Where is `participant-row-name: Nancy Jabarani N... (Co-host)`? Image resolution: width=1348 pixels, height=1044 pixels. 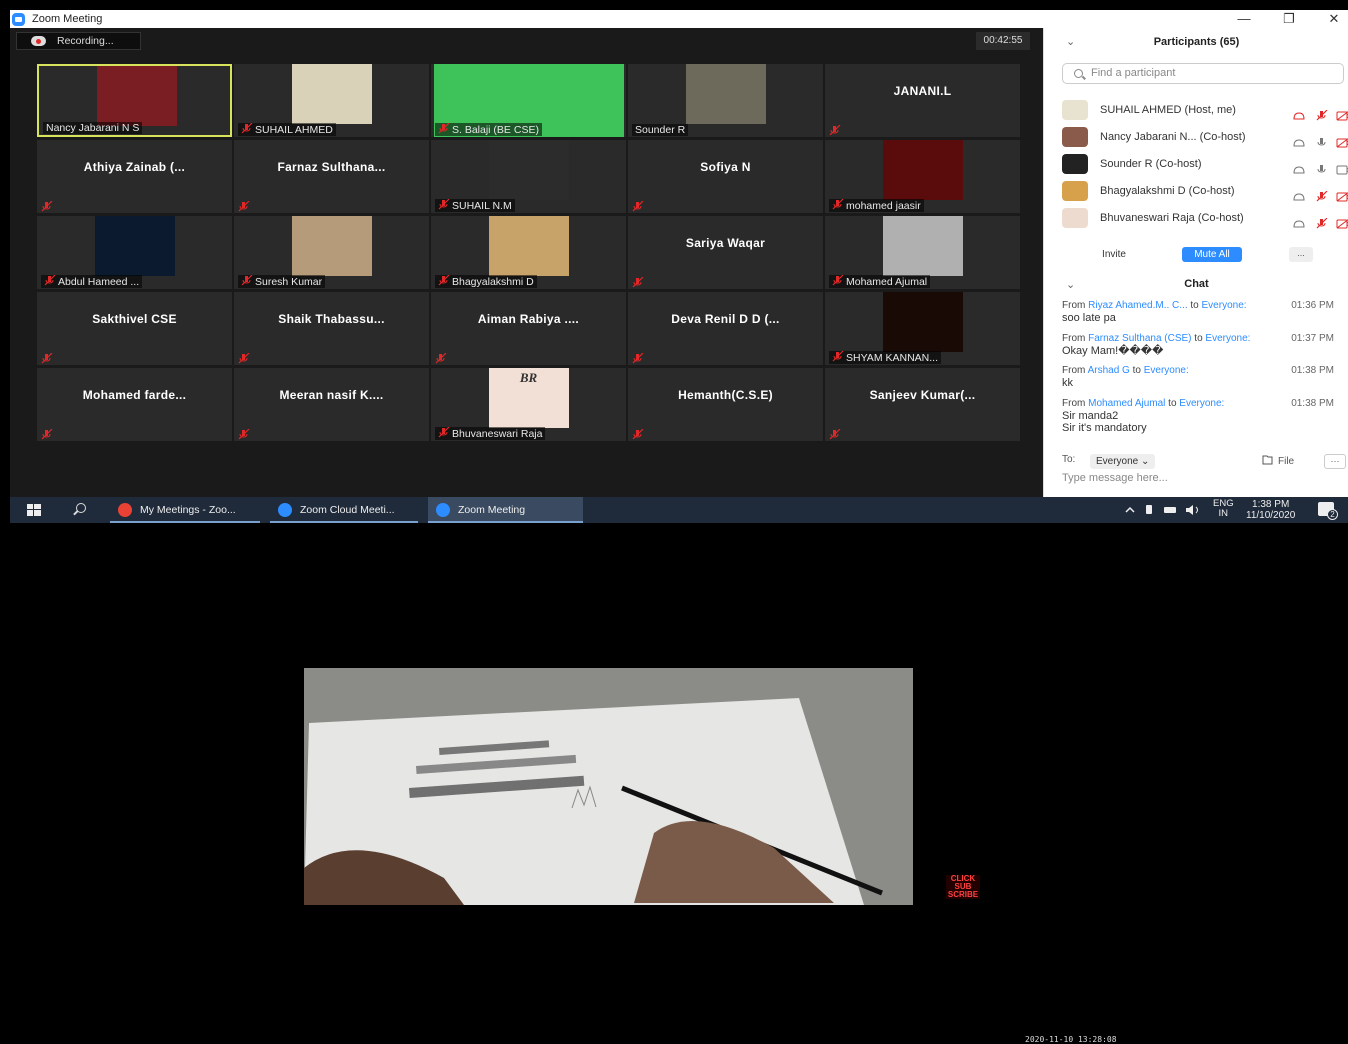
participant-row-name: Nancy Jabarani N... (Co-host) is located at coordinates (1173, 137).